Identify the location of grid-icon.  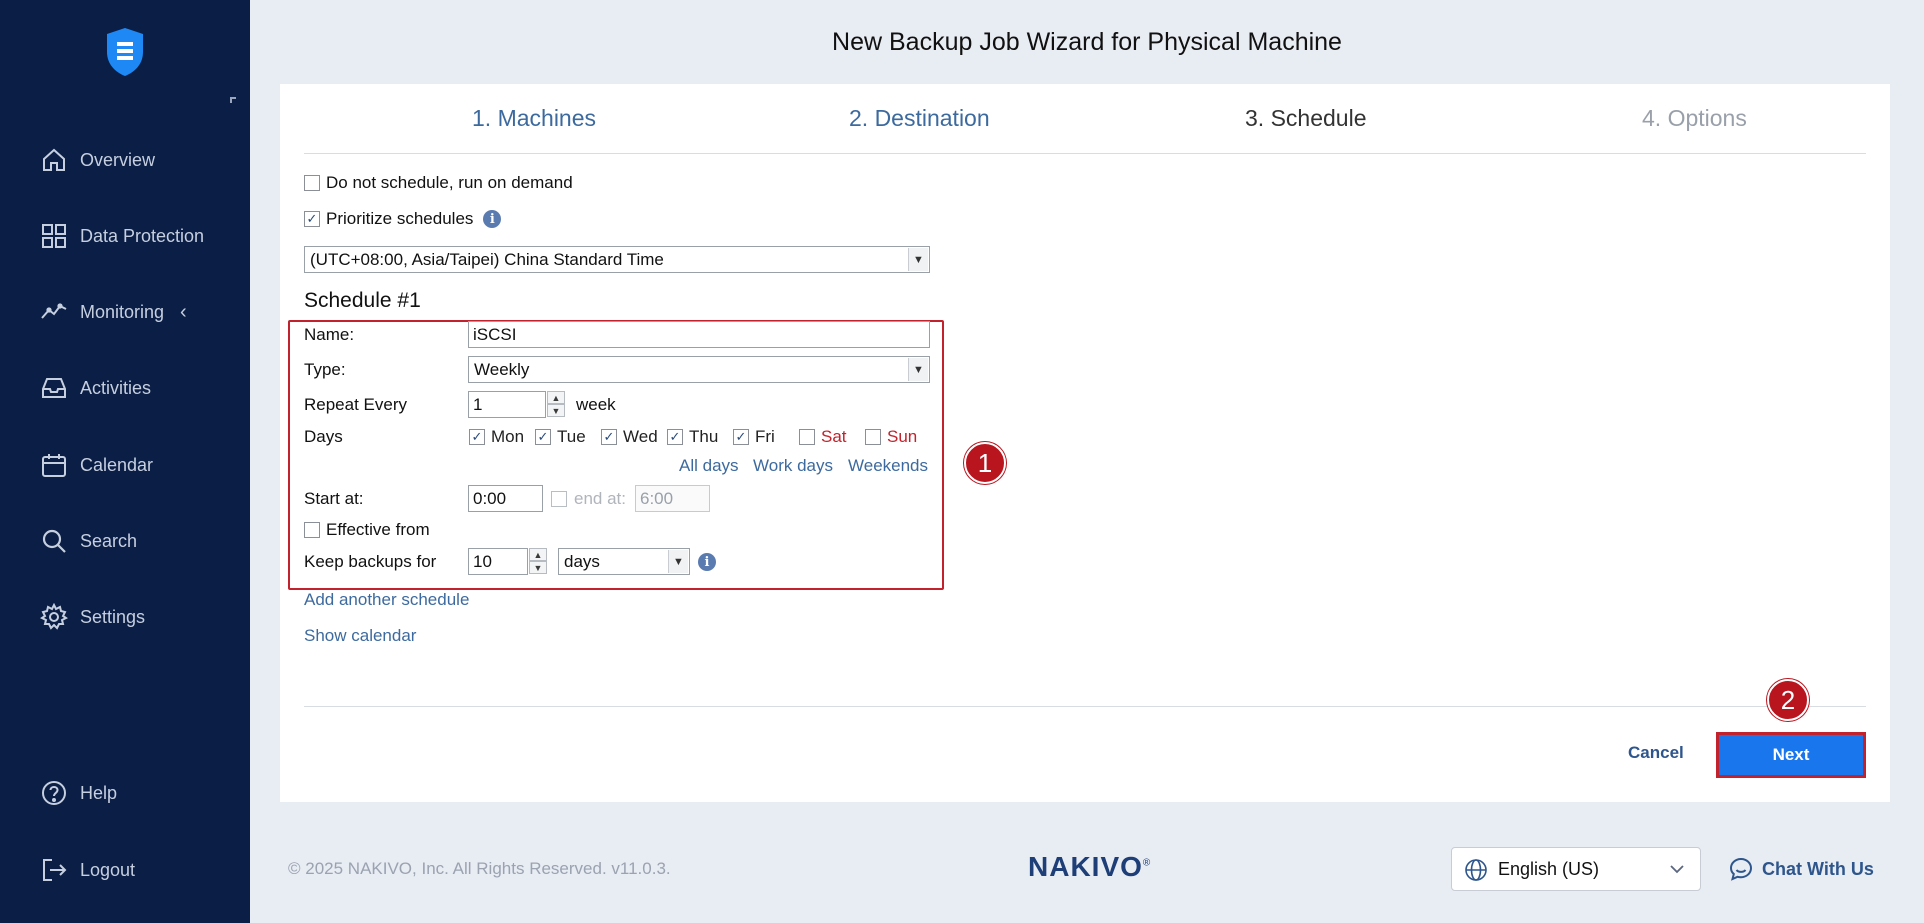
(54, 236).